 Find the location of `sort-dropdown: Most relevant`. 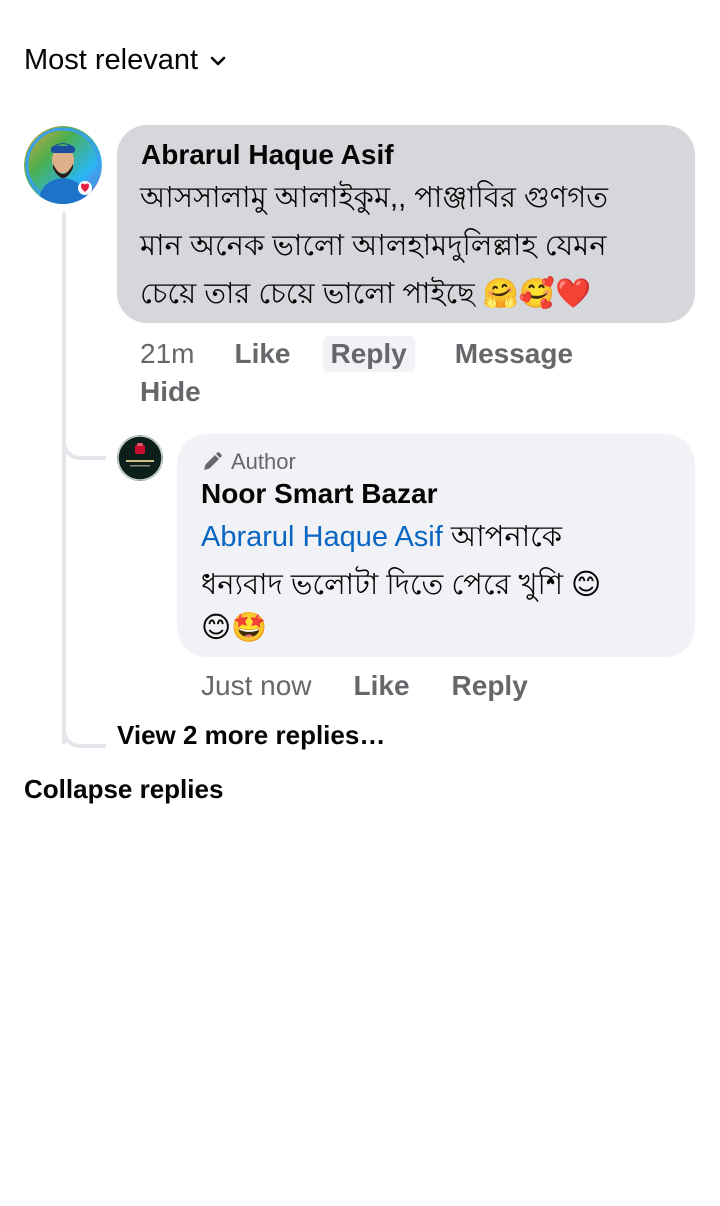

sort-dropdown: Most relevant is located at coordinates (126, 60).